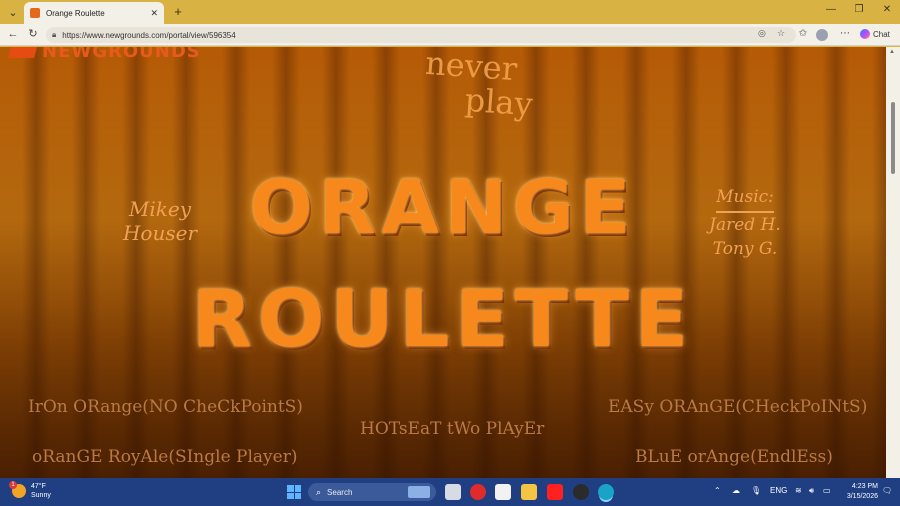  I want to click on wifi-icon: ≋, so click(798, 490).